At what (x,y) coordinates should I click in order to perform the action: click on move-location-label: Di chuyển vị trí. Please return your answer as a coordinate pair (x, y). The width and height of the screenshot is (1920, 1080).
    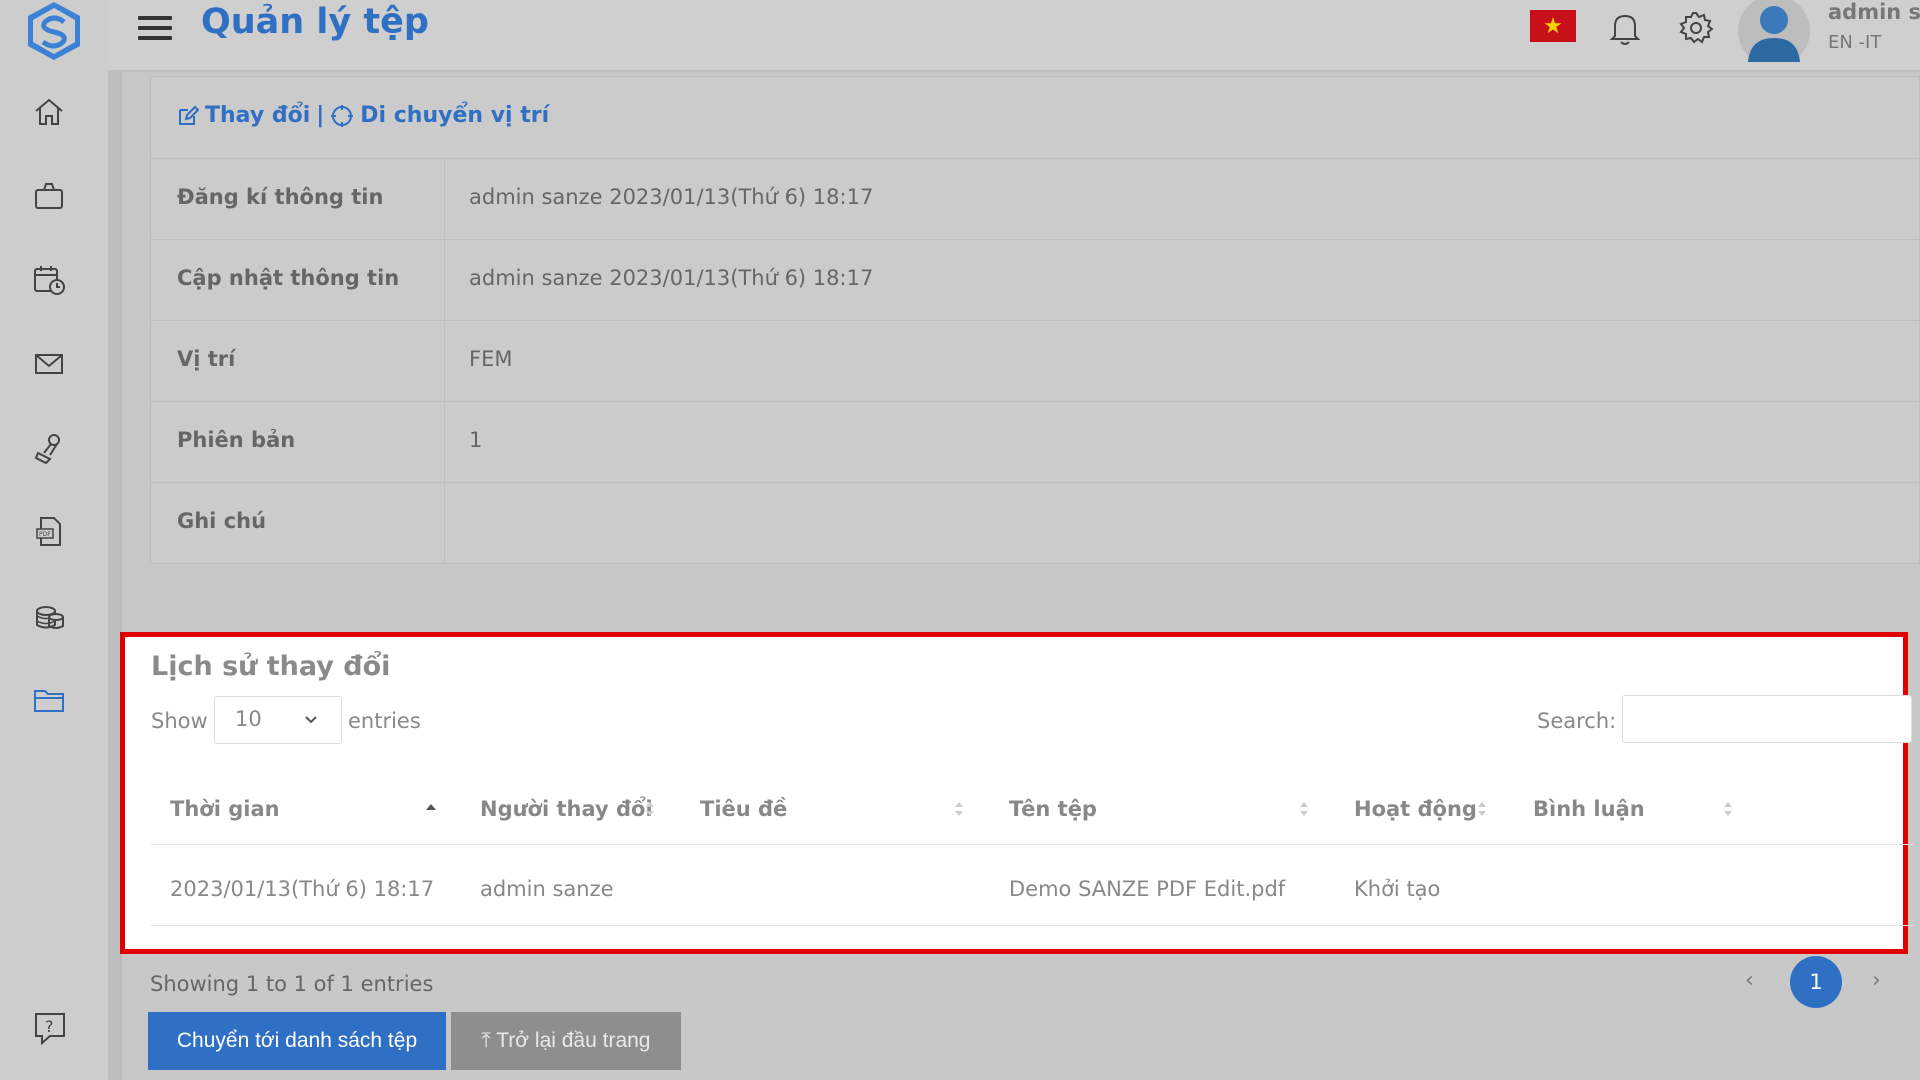
    Looking at the image, I should click on (455, 115).